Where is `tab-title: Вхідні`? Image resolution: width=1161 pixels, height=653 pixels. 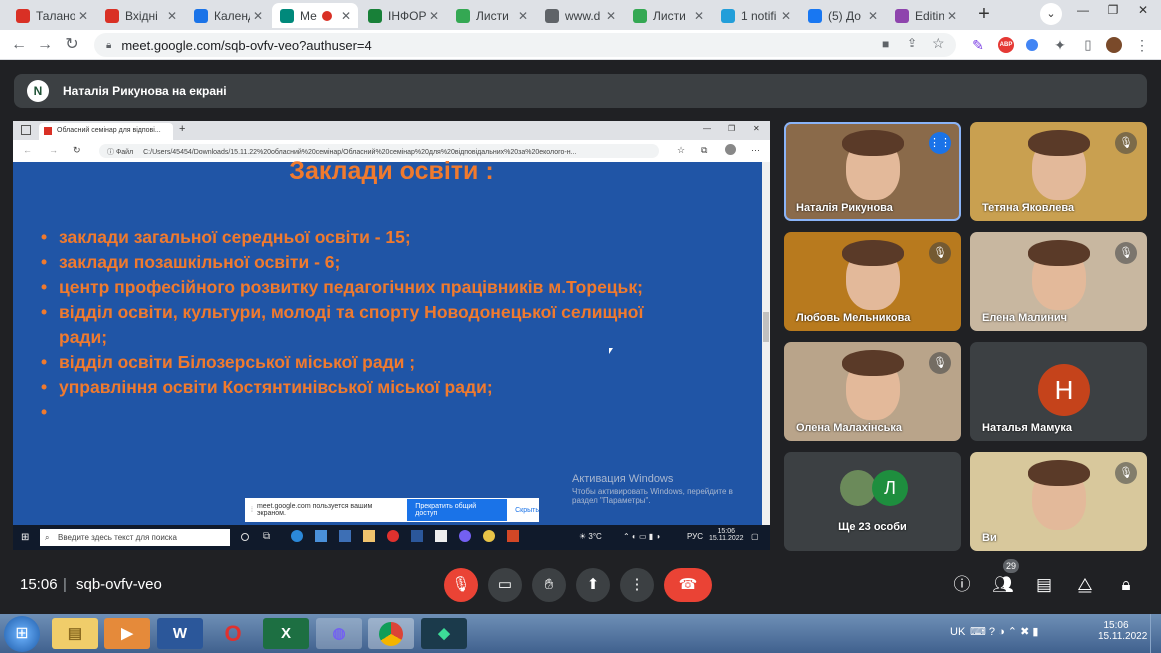
tab-title: Вхідні is located at coordinates (141, 15).